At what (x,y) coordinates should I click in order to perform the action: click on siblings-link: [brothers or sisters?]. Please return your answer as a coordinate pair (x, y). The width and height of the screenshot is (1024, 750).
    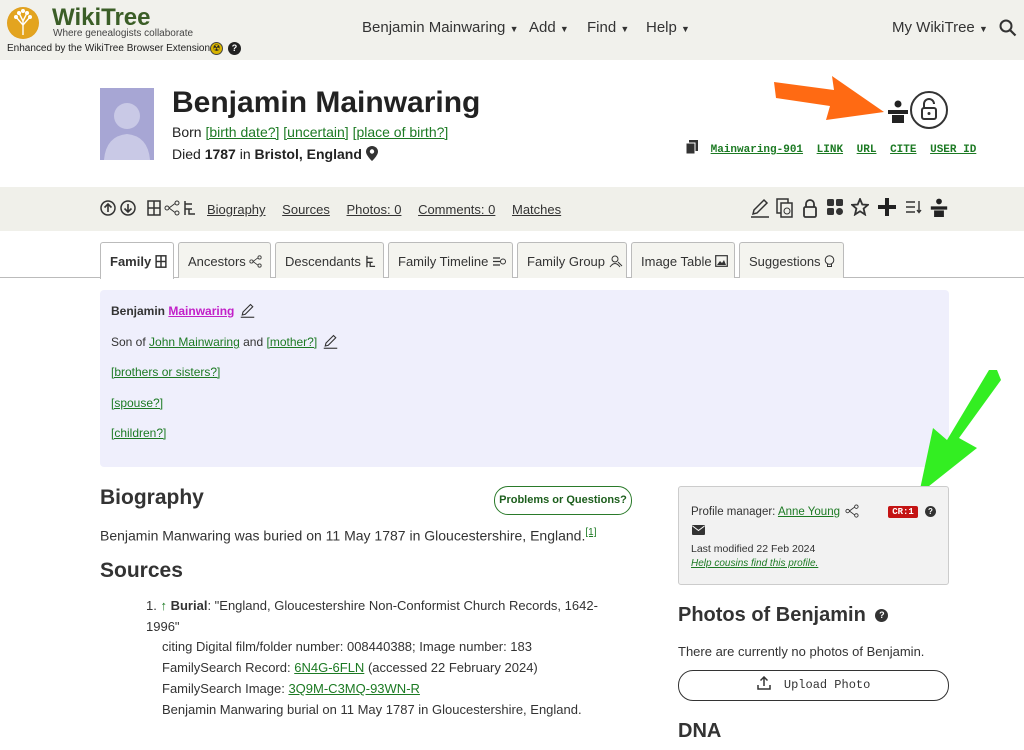
    Looking at the image, I should click on (165, 372).